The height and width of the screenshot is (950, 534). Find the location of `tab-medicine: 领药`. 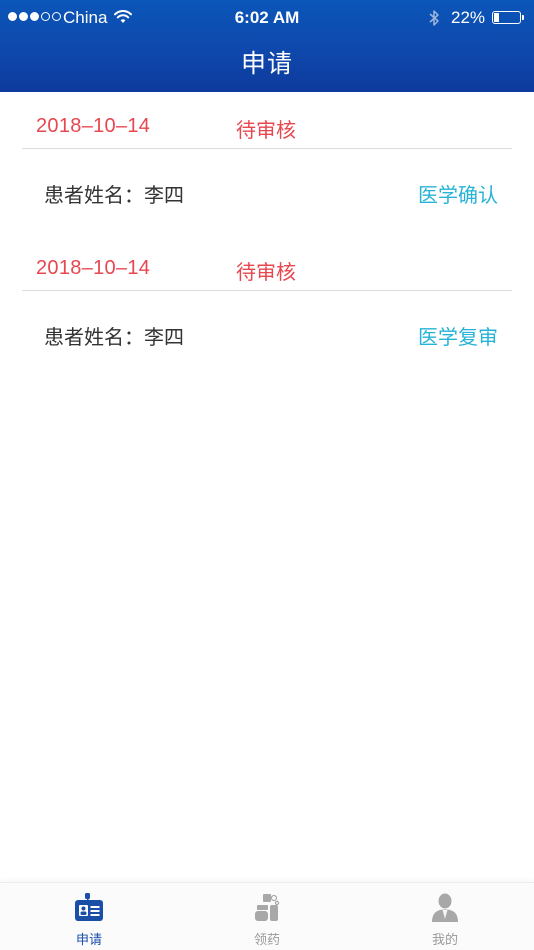

tab-medicine: 领药 is located at coordinates (267, 916).